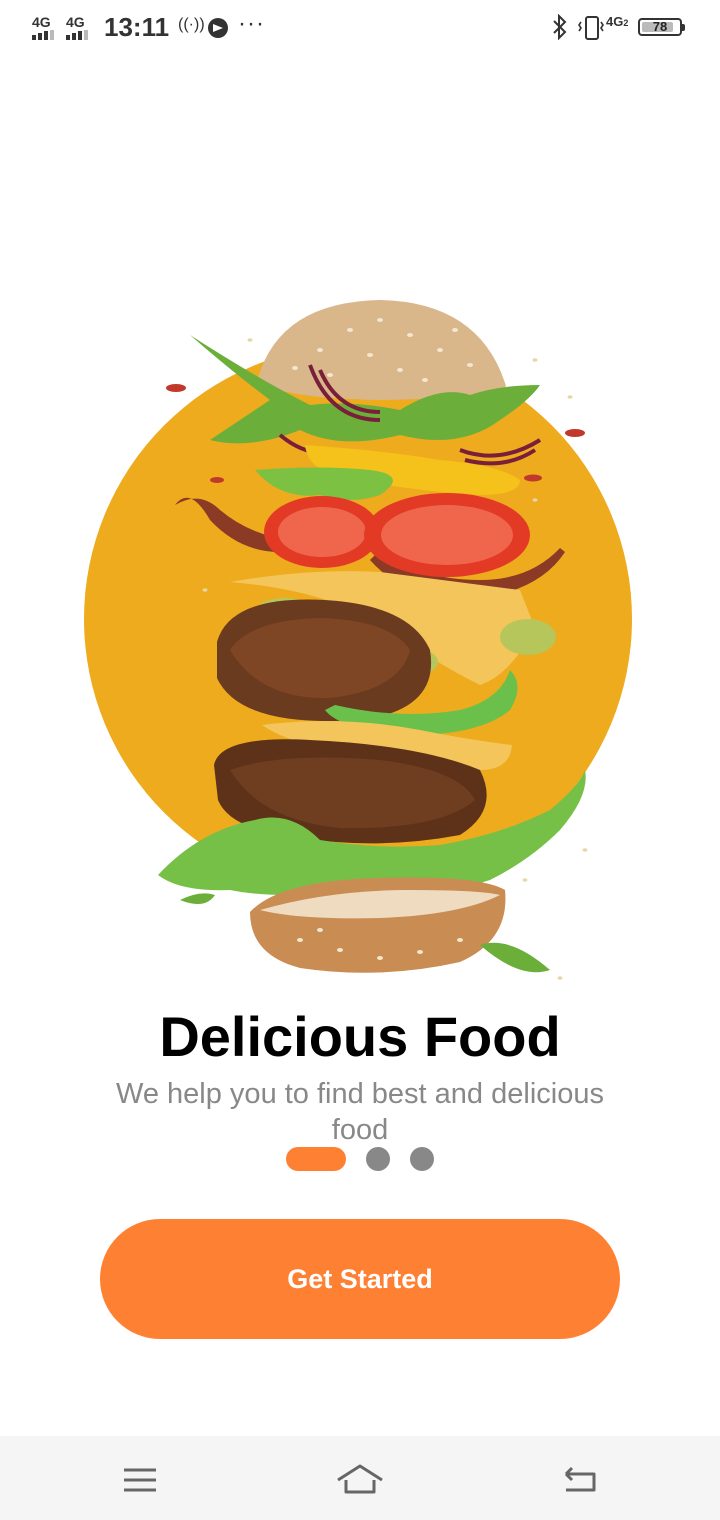 Image resolution: width=720 pixels, height=1520 pixels. What do you see at coordinates (360, 1279) in the screenshot?
I see `get-started-button: Get Started` at bounding box center [360, 1279].